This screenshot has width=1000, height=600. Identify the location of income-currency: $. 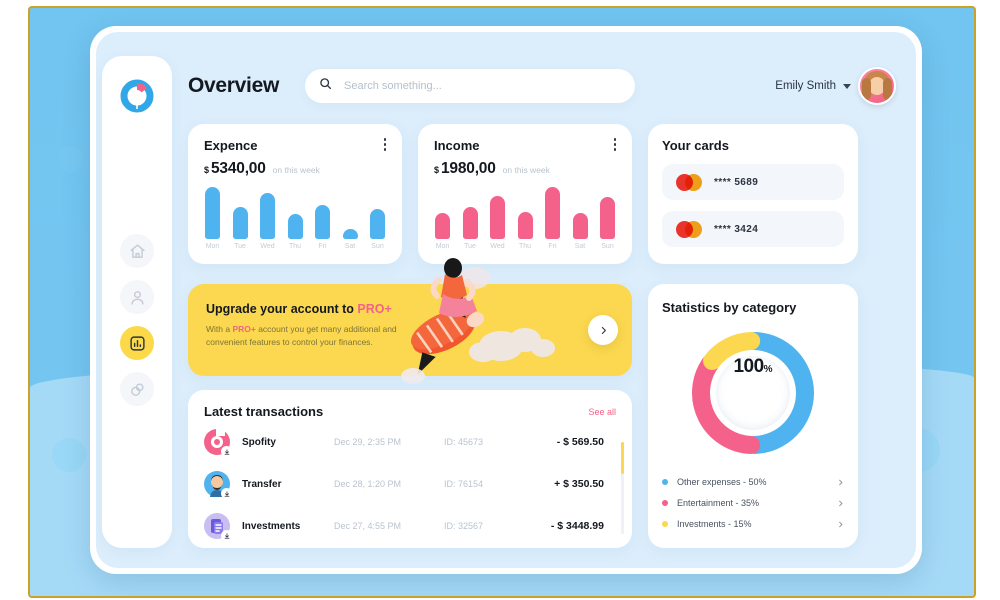
(437, 170).